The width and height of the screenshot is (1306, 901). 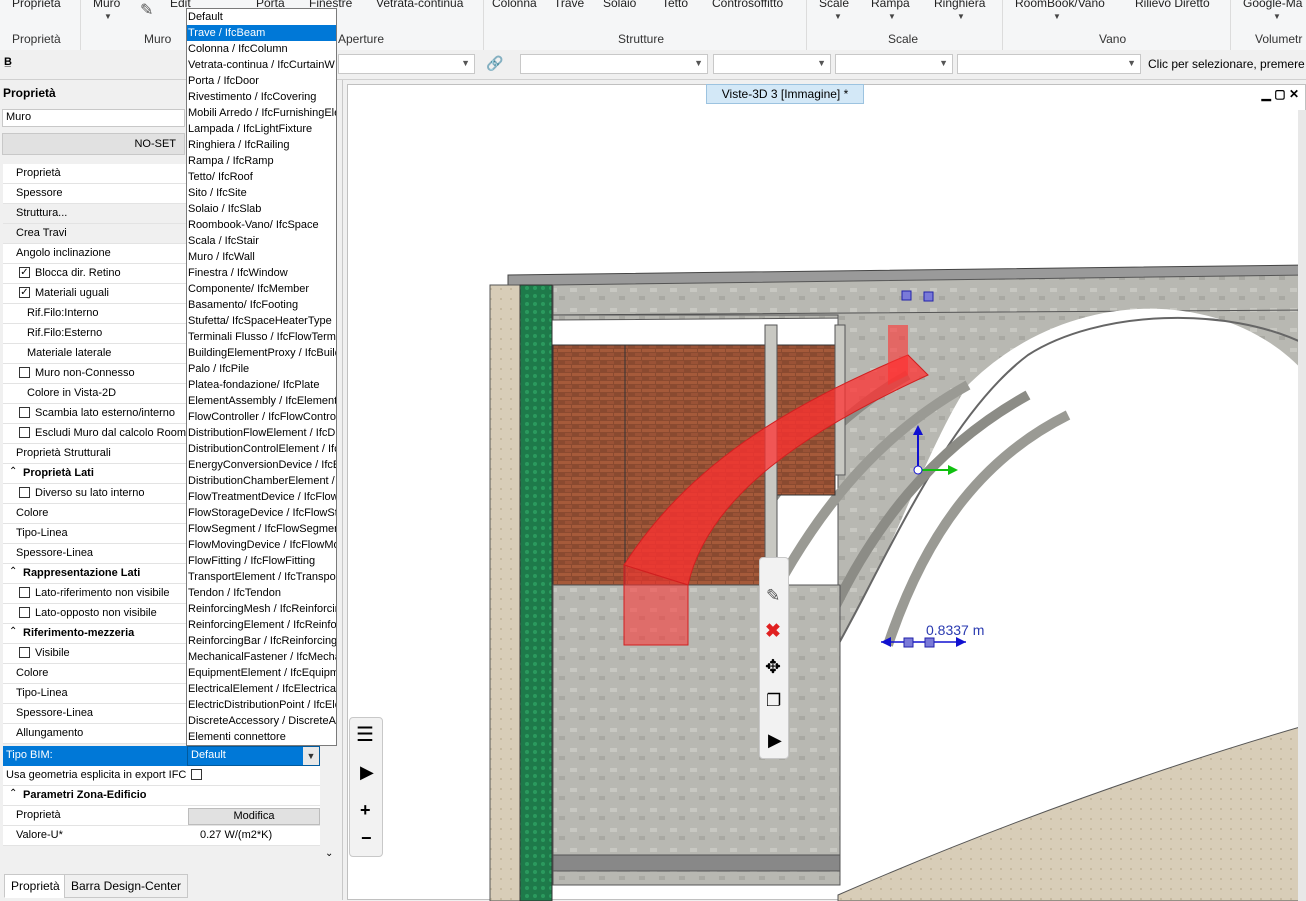 I want to click on pen-combo: ▼, so click(x=614, y=64).